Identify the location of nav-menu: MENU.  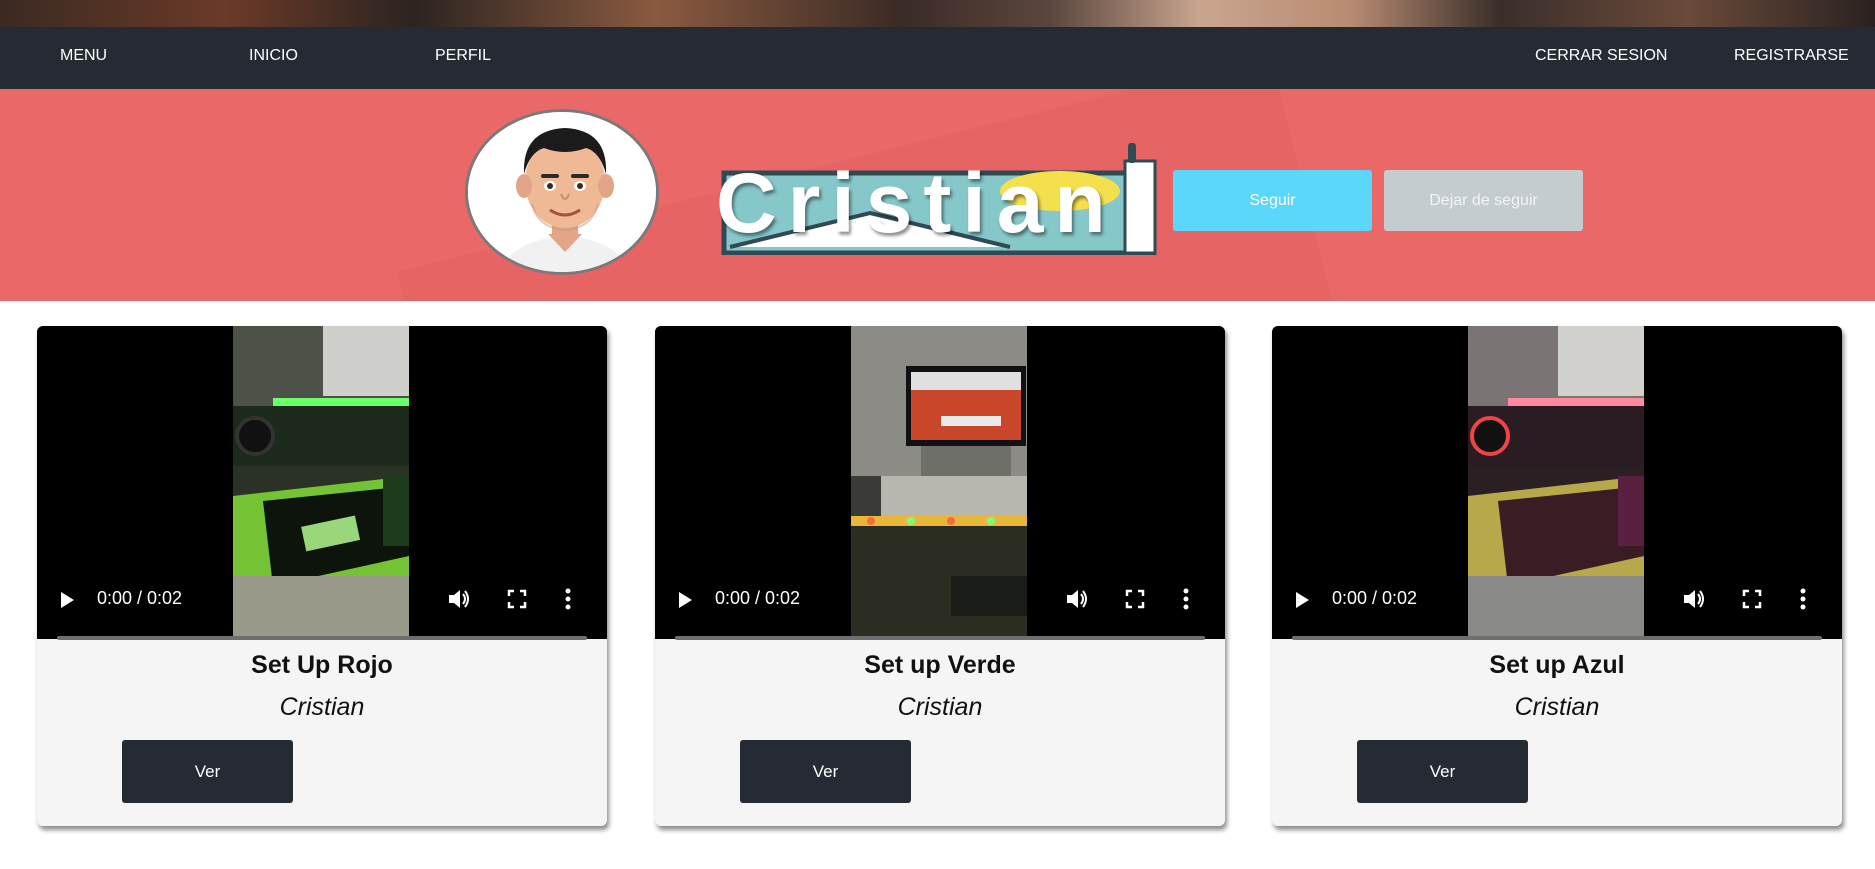
(83, 58).